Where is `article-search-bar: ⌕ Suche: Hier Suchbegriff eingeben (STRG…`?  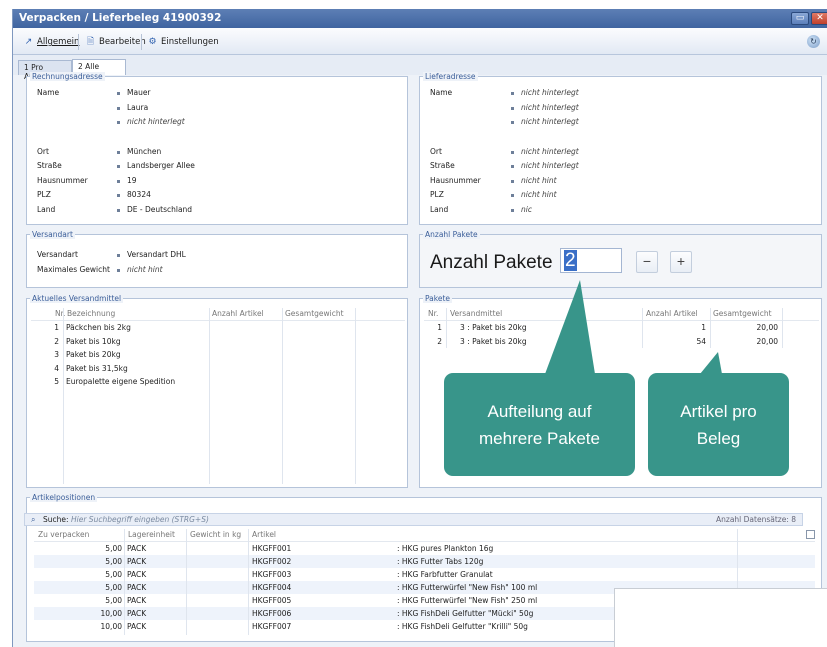 article-search-bar: ⌕ Suche: Hier Suchbegriff eingeben (STRG… is located at coordinates (413, 519).